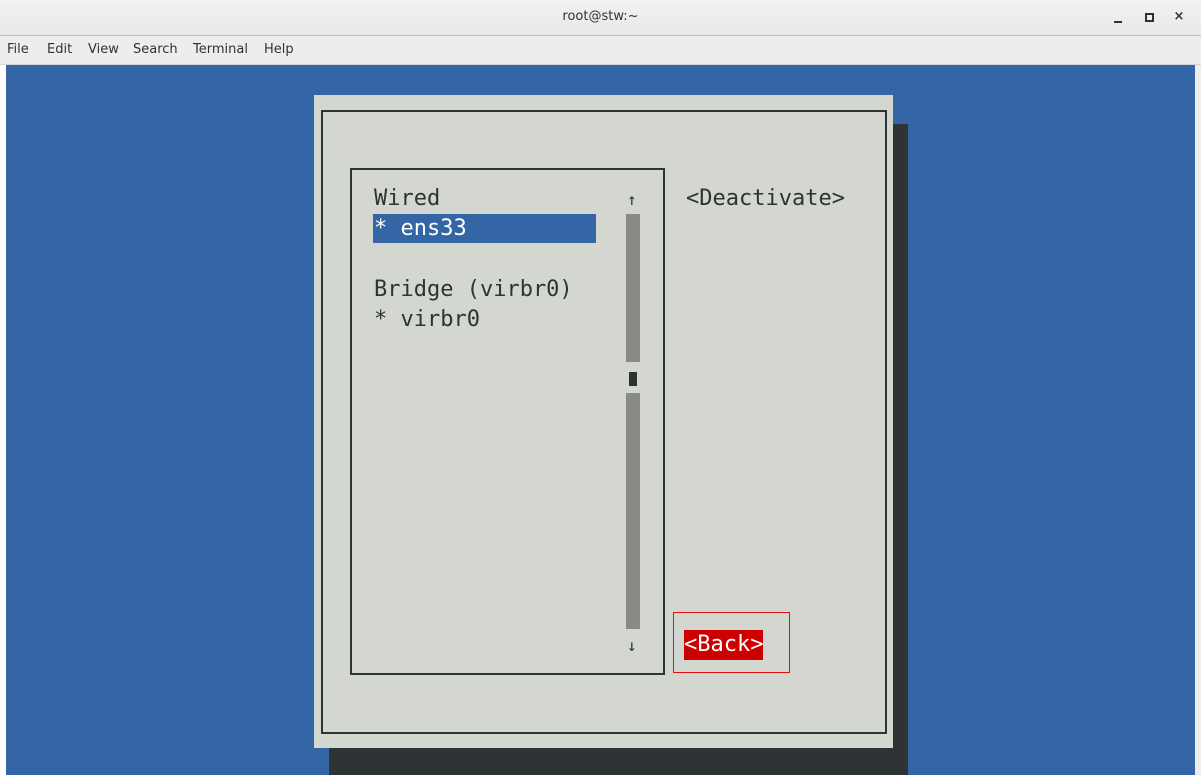 The image size is (1201, 775). Describe the element at coordinates (155, 49) in the screenshot. I see `menu-search: Search` at that location.